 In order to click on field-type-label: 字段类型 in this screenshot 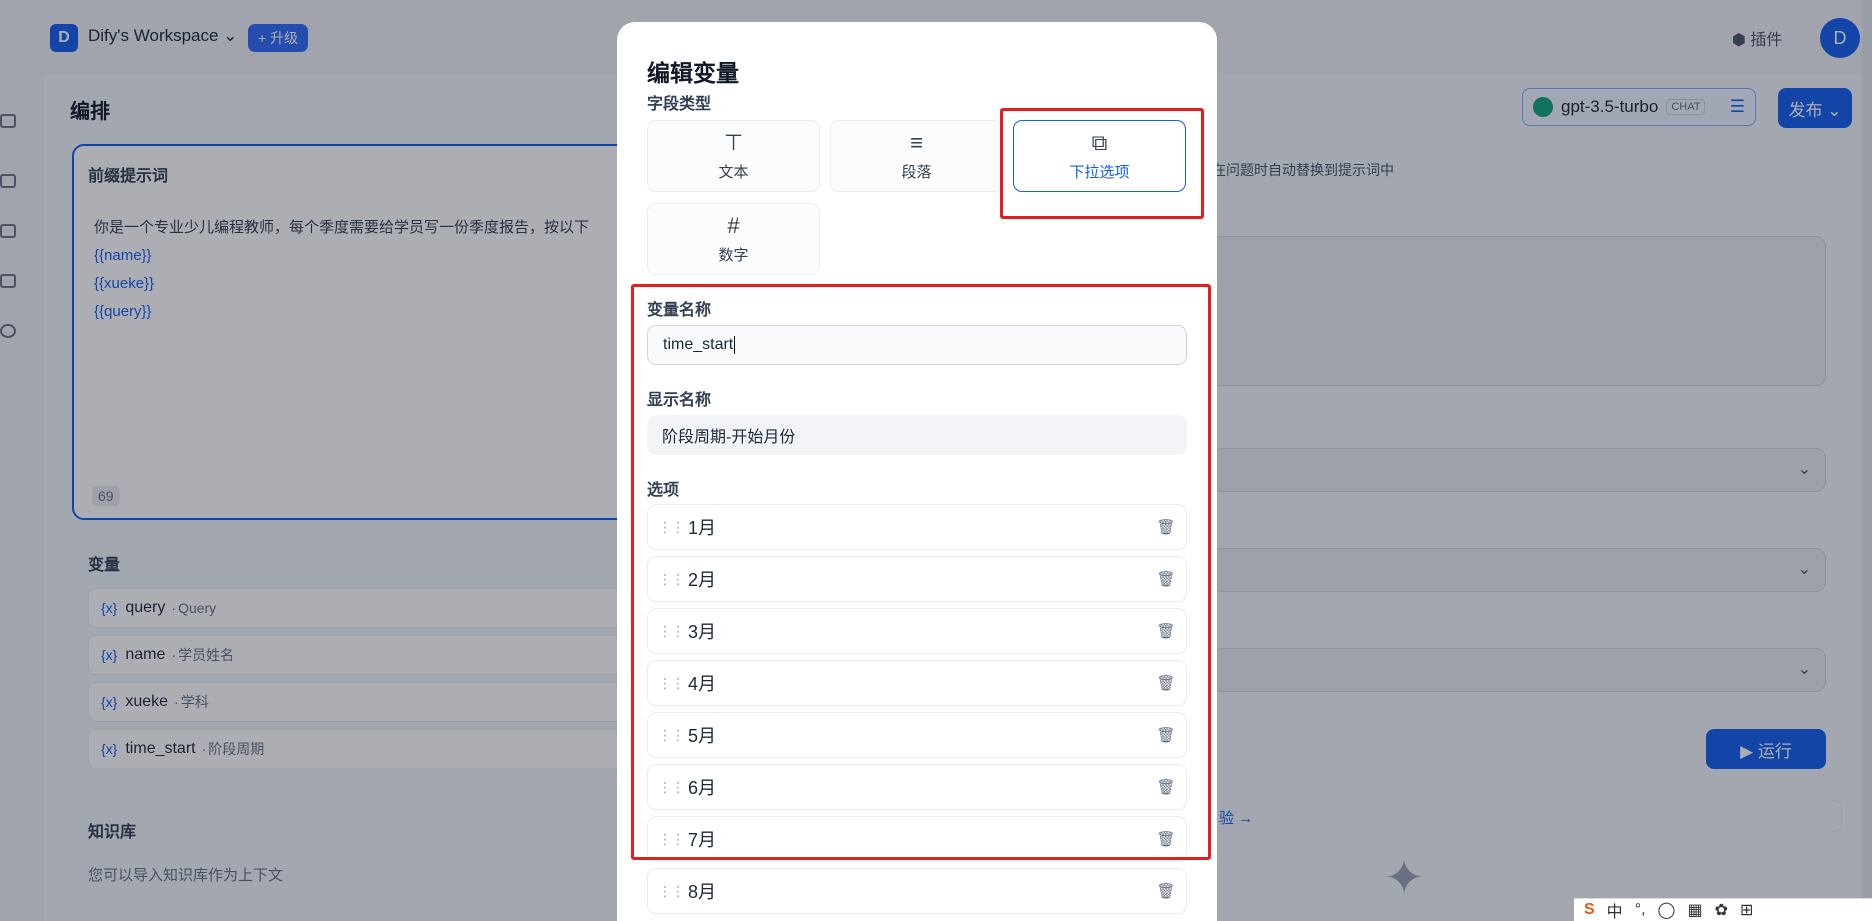, I will do `click(679, 104)`.